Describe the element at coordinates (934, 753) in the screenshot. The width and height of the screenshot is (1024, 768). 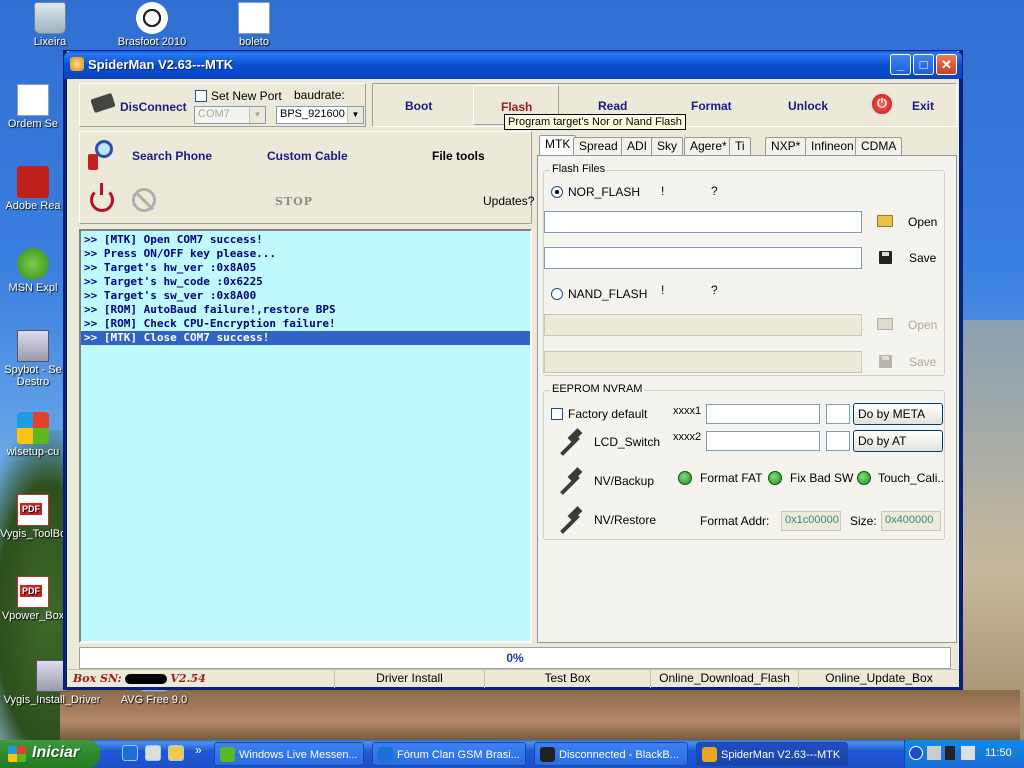
I see `network-icon` at that location.